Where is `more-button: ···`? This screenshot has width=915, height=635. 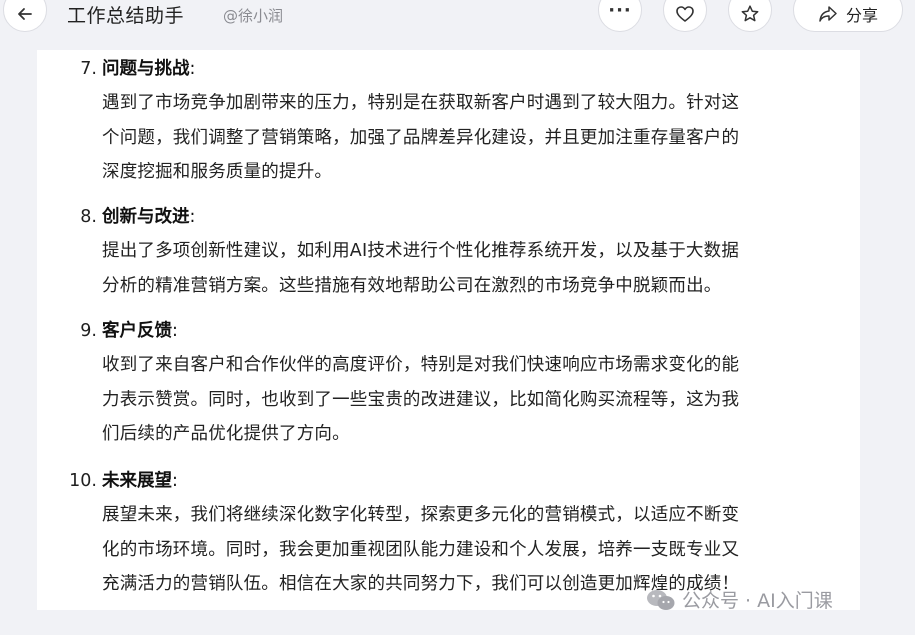
more-button: ··· is located at coordinates (620, 16).